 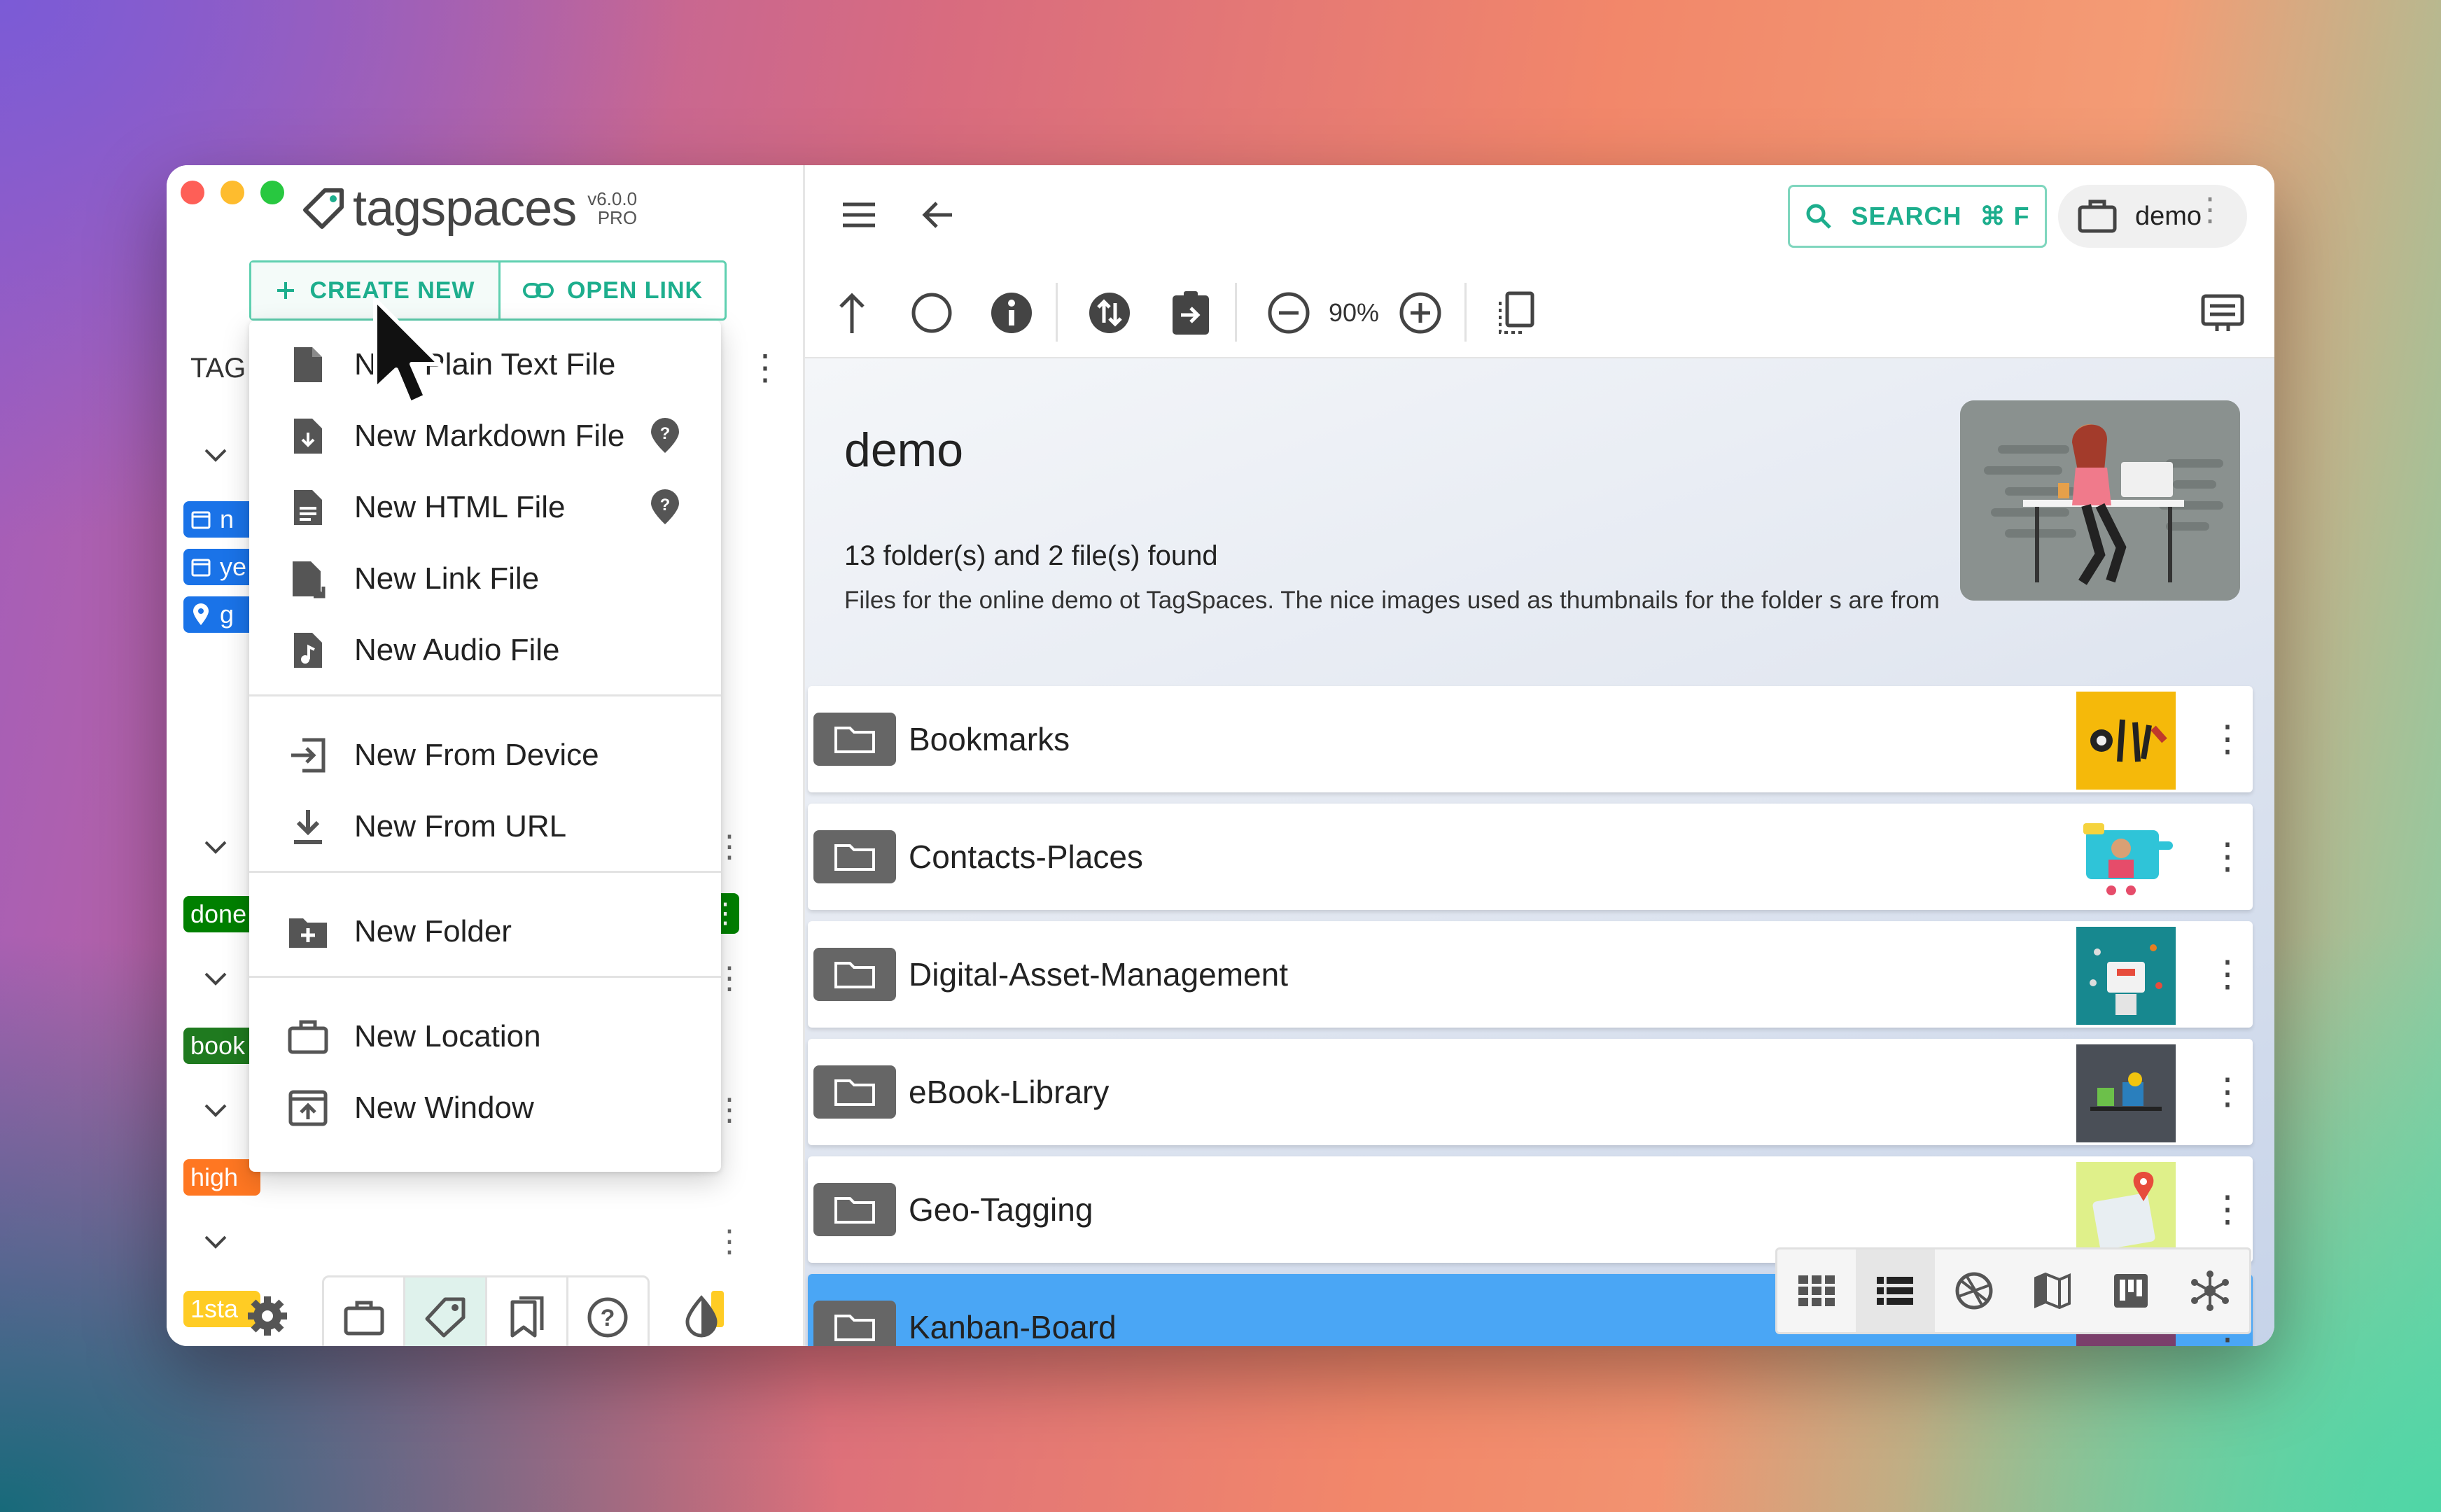 What do you see at coordinates (989, 739) in the screenshot?
I see `folder-name: Bookmarks` at bounding box center [989, 739].